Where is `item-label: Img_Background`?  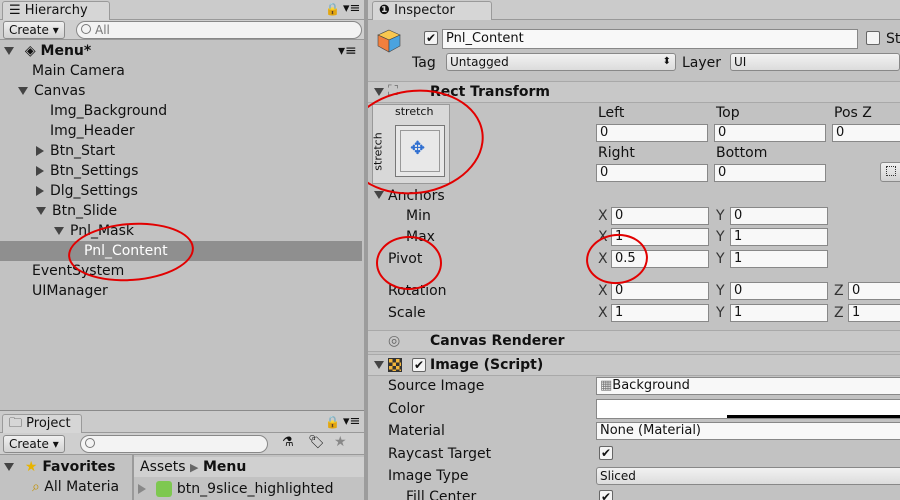
item-label: Img_Background is located at coordinates (109, 111).